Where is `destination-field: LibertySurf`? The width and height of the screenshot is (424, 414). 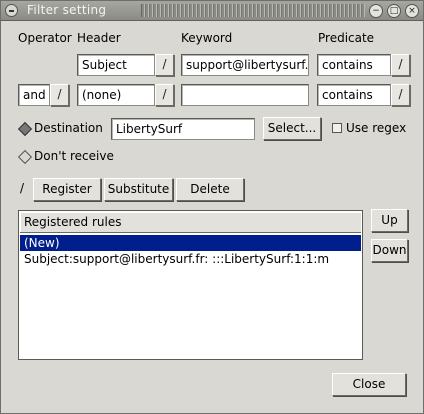 destination-field: LibertySurf is located at coordinates (183, 129).